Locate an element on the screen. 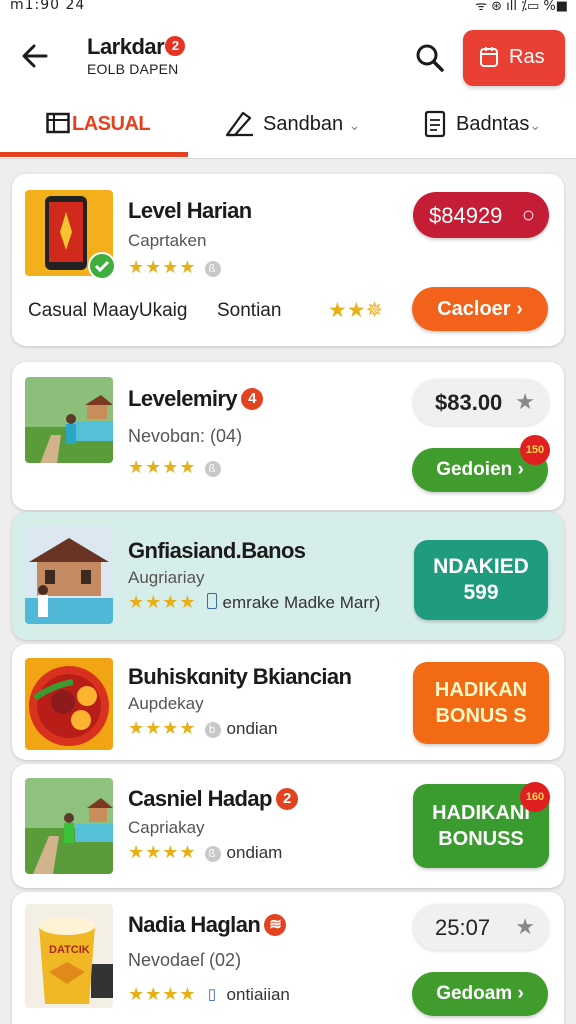 The image size is (576, 1024). bonus-button: HADIKAN BONUS S is located at coordinates (481, 703).